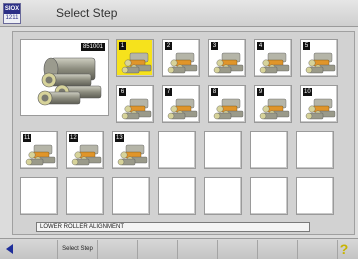  What do you see at coordinates (9, 249) in the screenshot?
I see `back-arrow-icon` at bounding box center [9, 249].